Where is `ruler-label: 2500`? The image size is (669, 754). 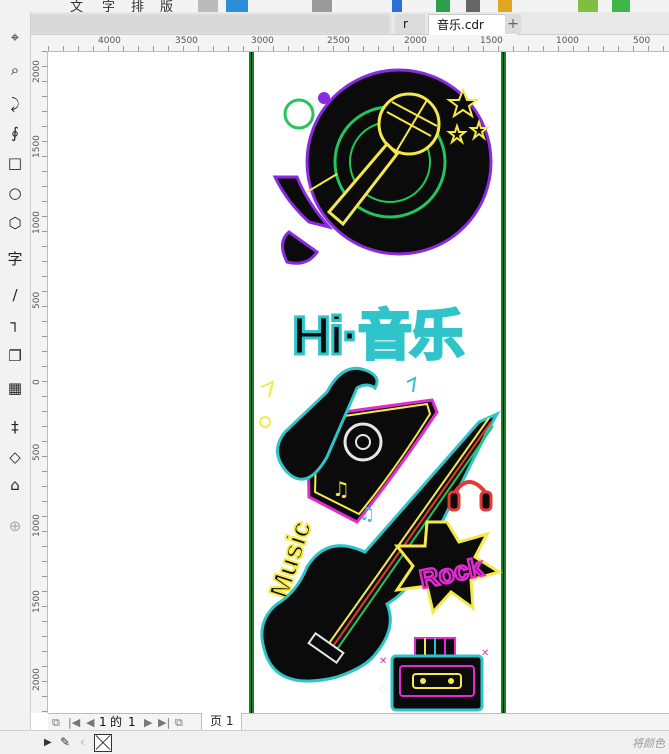 ruler-label: 2500 is located at coordinates (338, 41).